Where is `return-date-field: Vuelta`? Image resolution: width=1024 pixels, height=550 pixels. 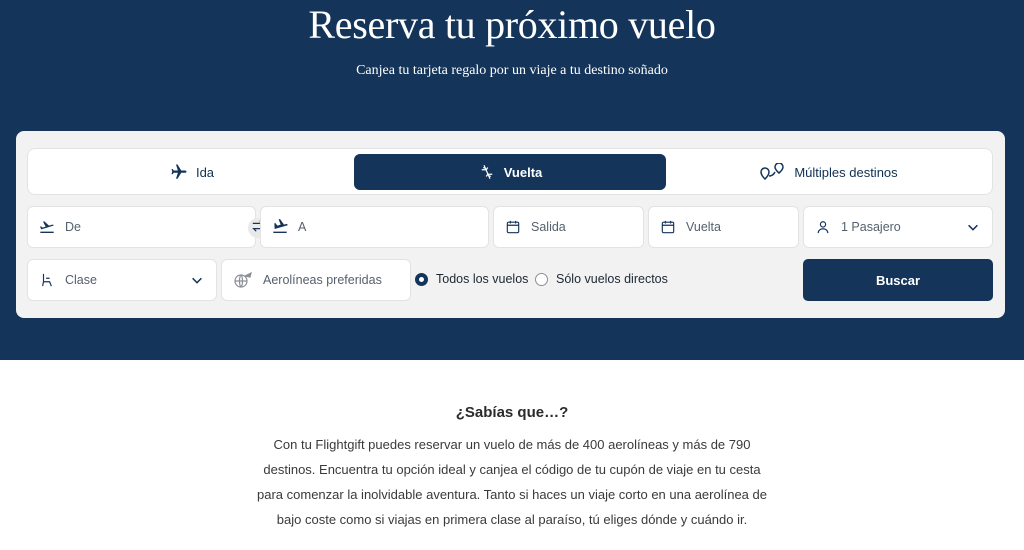
return-date-field: Vuelta is located at coordinates (723, 227).